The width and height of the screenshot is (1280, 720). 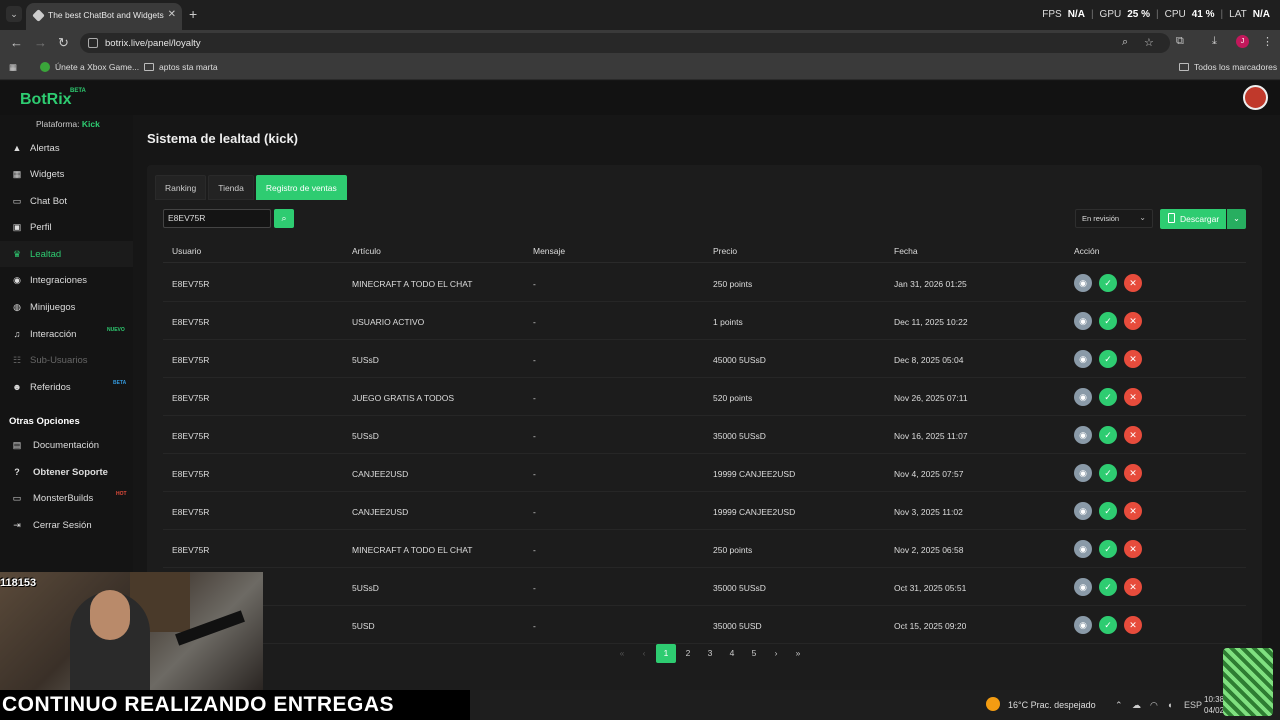 What do you see at coordinates (66, 227) in the screenshot?
I see `sidebar-item-perfil: ▣ Perfil` at bounding box center [66, 227].